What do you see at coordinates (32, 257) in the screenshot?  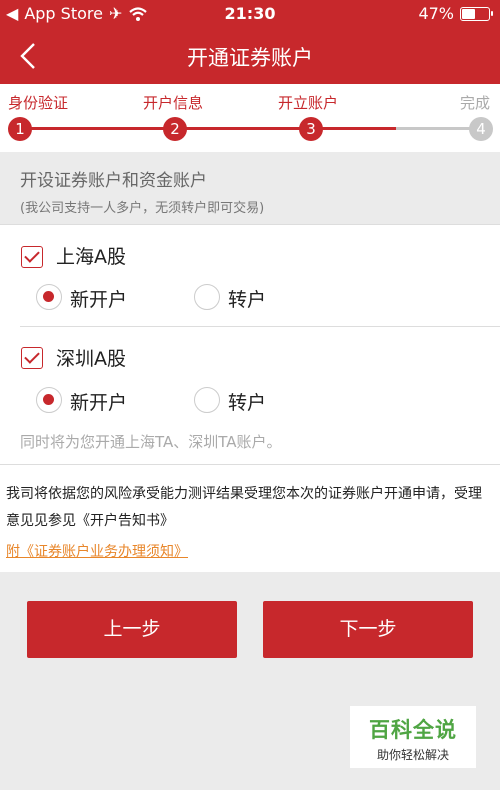 I see `shanghai-a-checkbox` at bounding box center [32, 257].